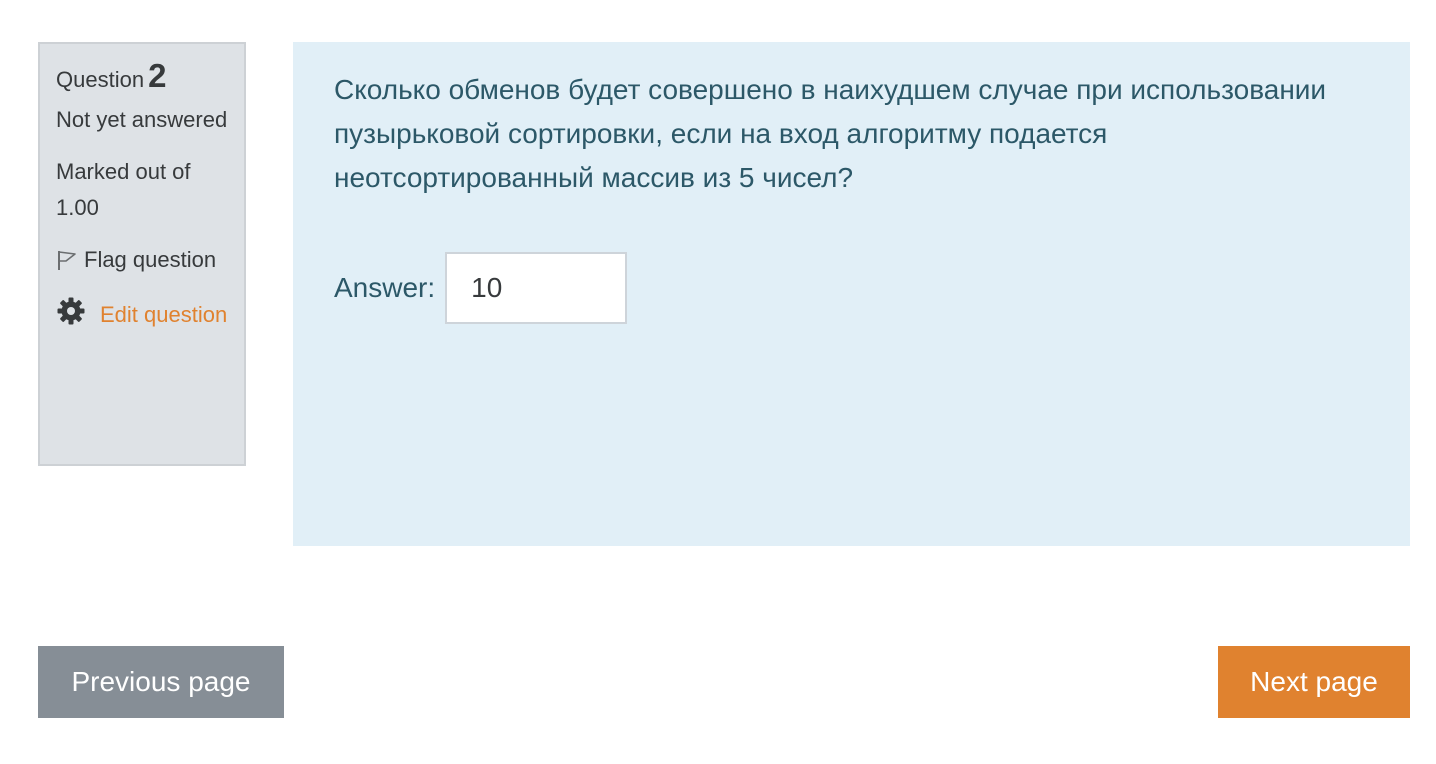 The height and width of the screenshot is (764, 1436). Describe the element at coordinates (161, 682) in the screenshot. I see `previous-page-button: Previous page` at that location.